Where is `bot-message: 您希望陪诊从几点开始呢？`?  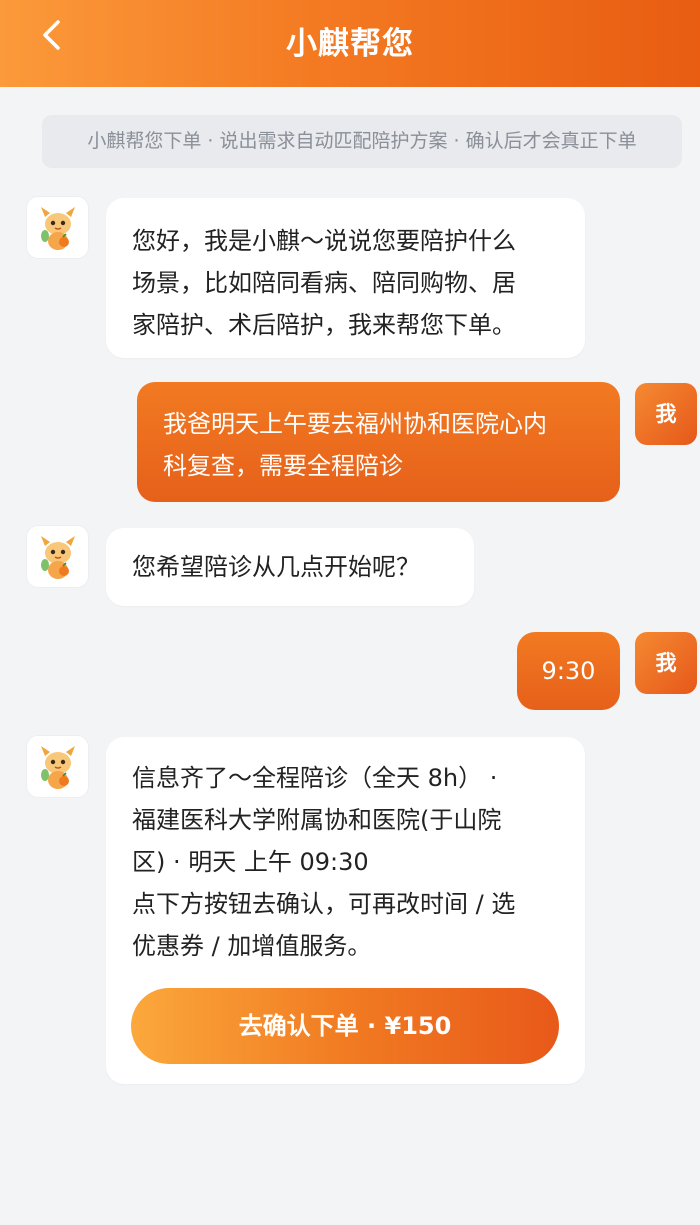
bot-message: 您希望陪诊从几点开始呢？ is located at coordinates (290, 567).